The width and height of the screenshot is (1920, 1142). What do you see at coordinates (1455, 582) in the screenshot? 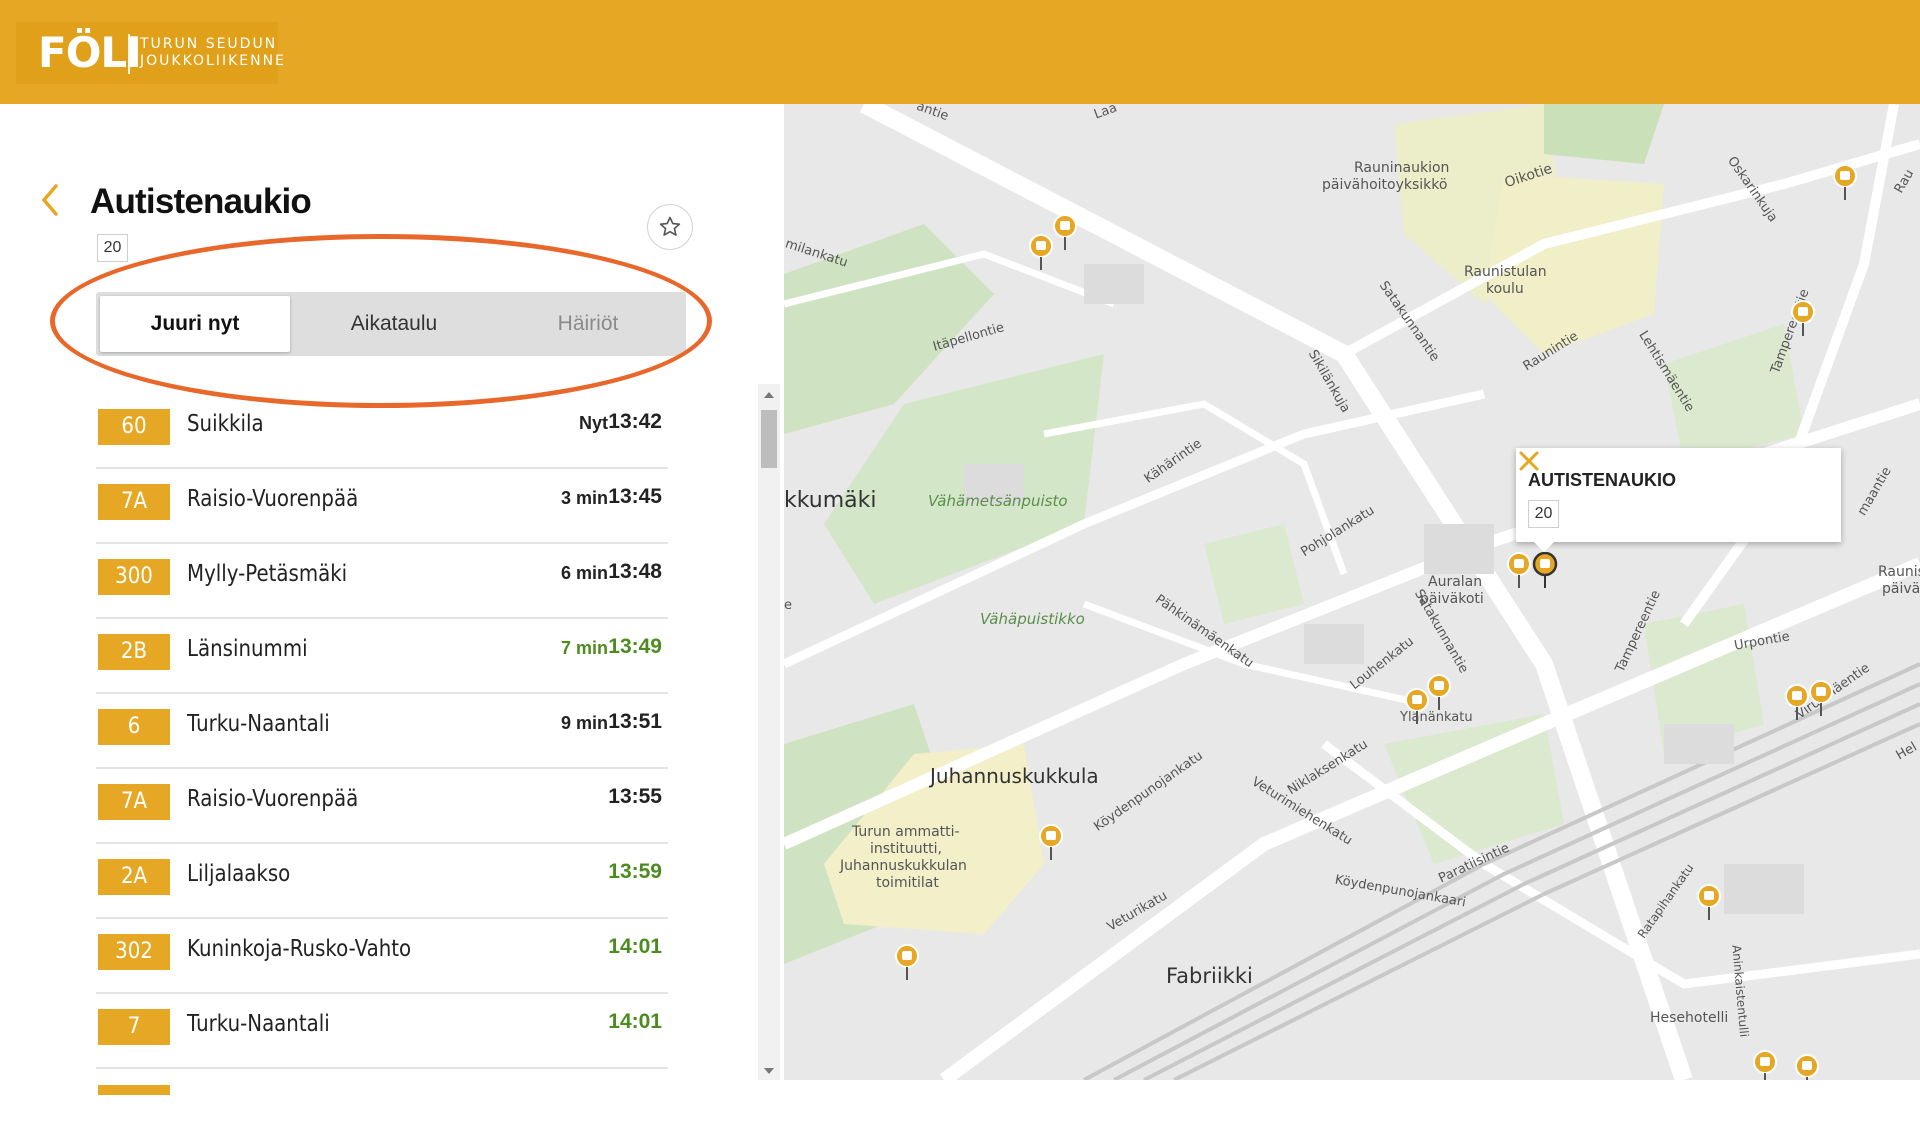
I see `map-label: Auralan` at bounding box center [1455, 582].